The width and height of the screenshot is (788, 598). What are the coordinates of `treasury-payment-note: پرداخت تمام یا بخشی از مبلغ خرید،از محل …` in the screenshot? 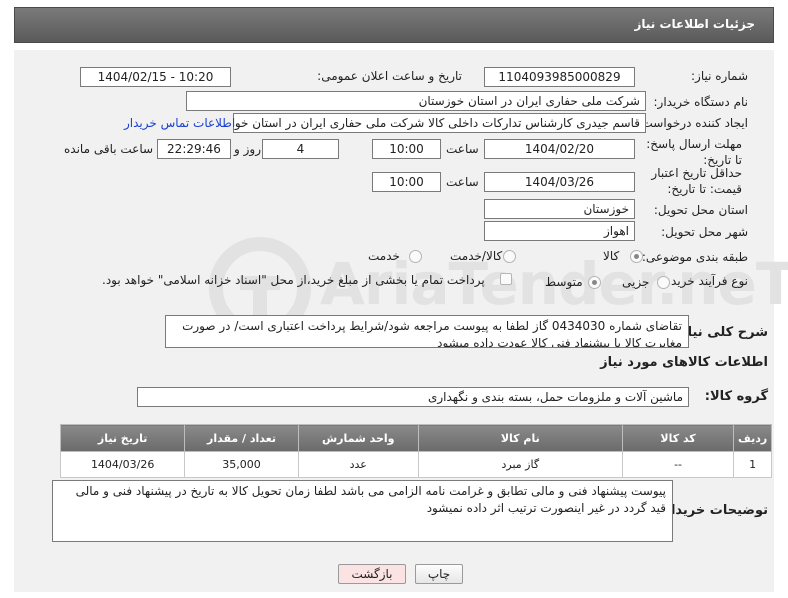 It's located at (293, 280).